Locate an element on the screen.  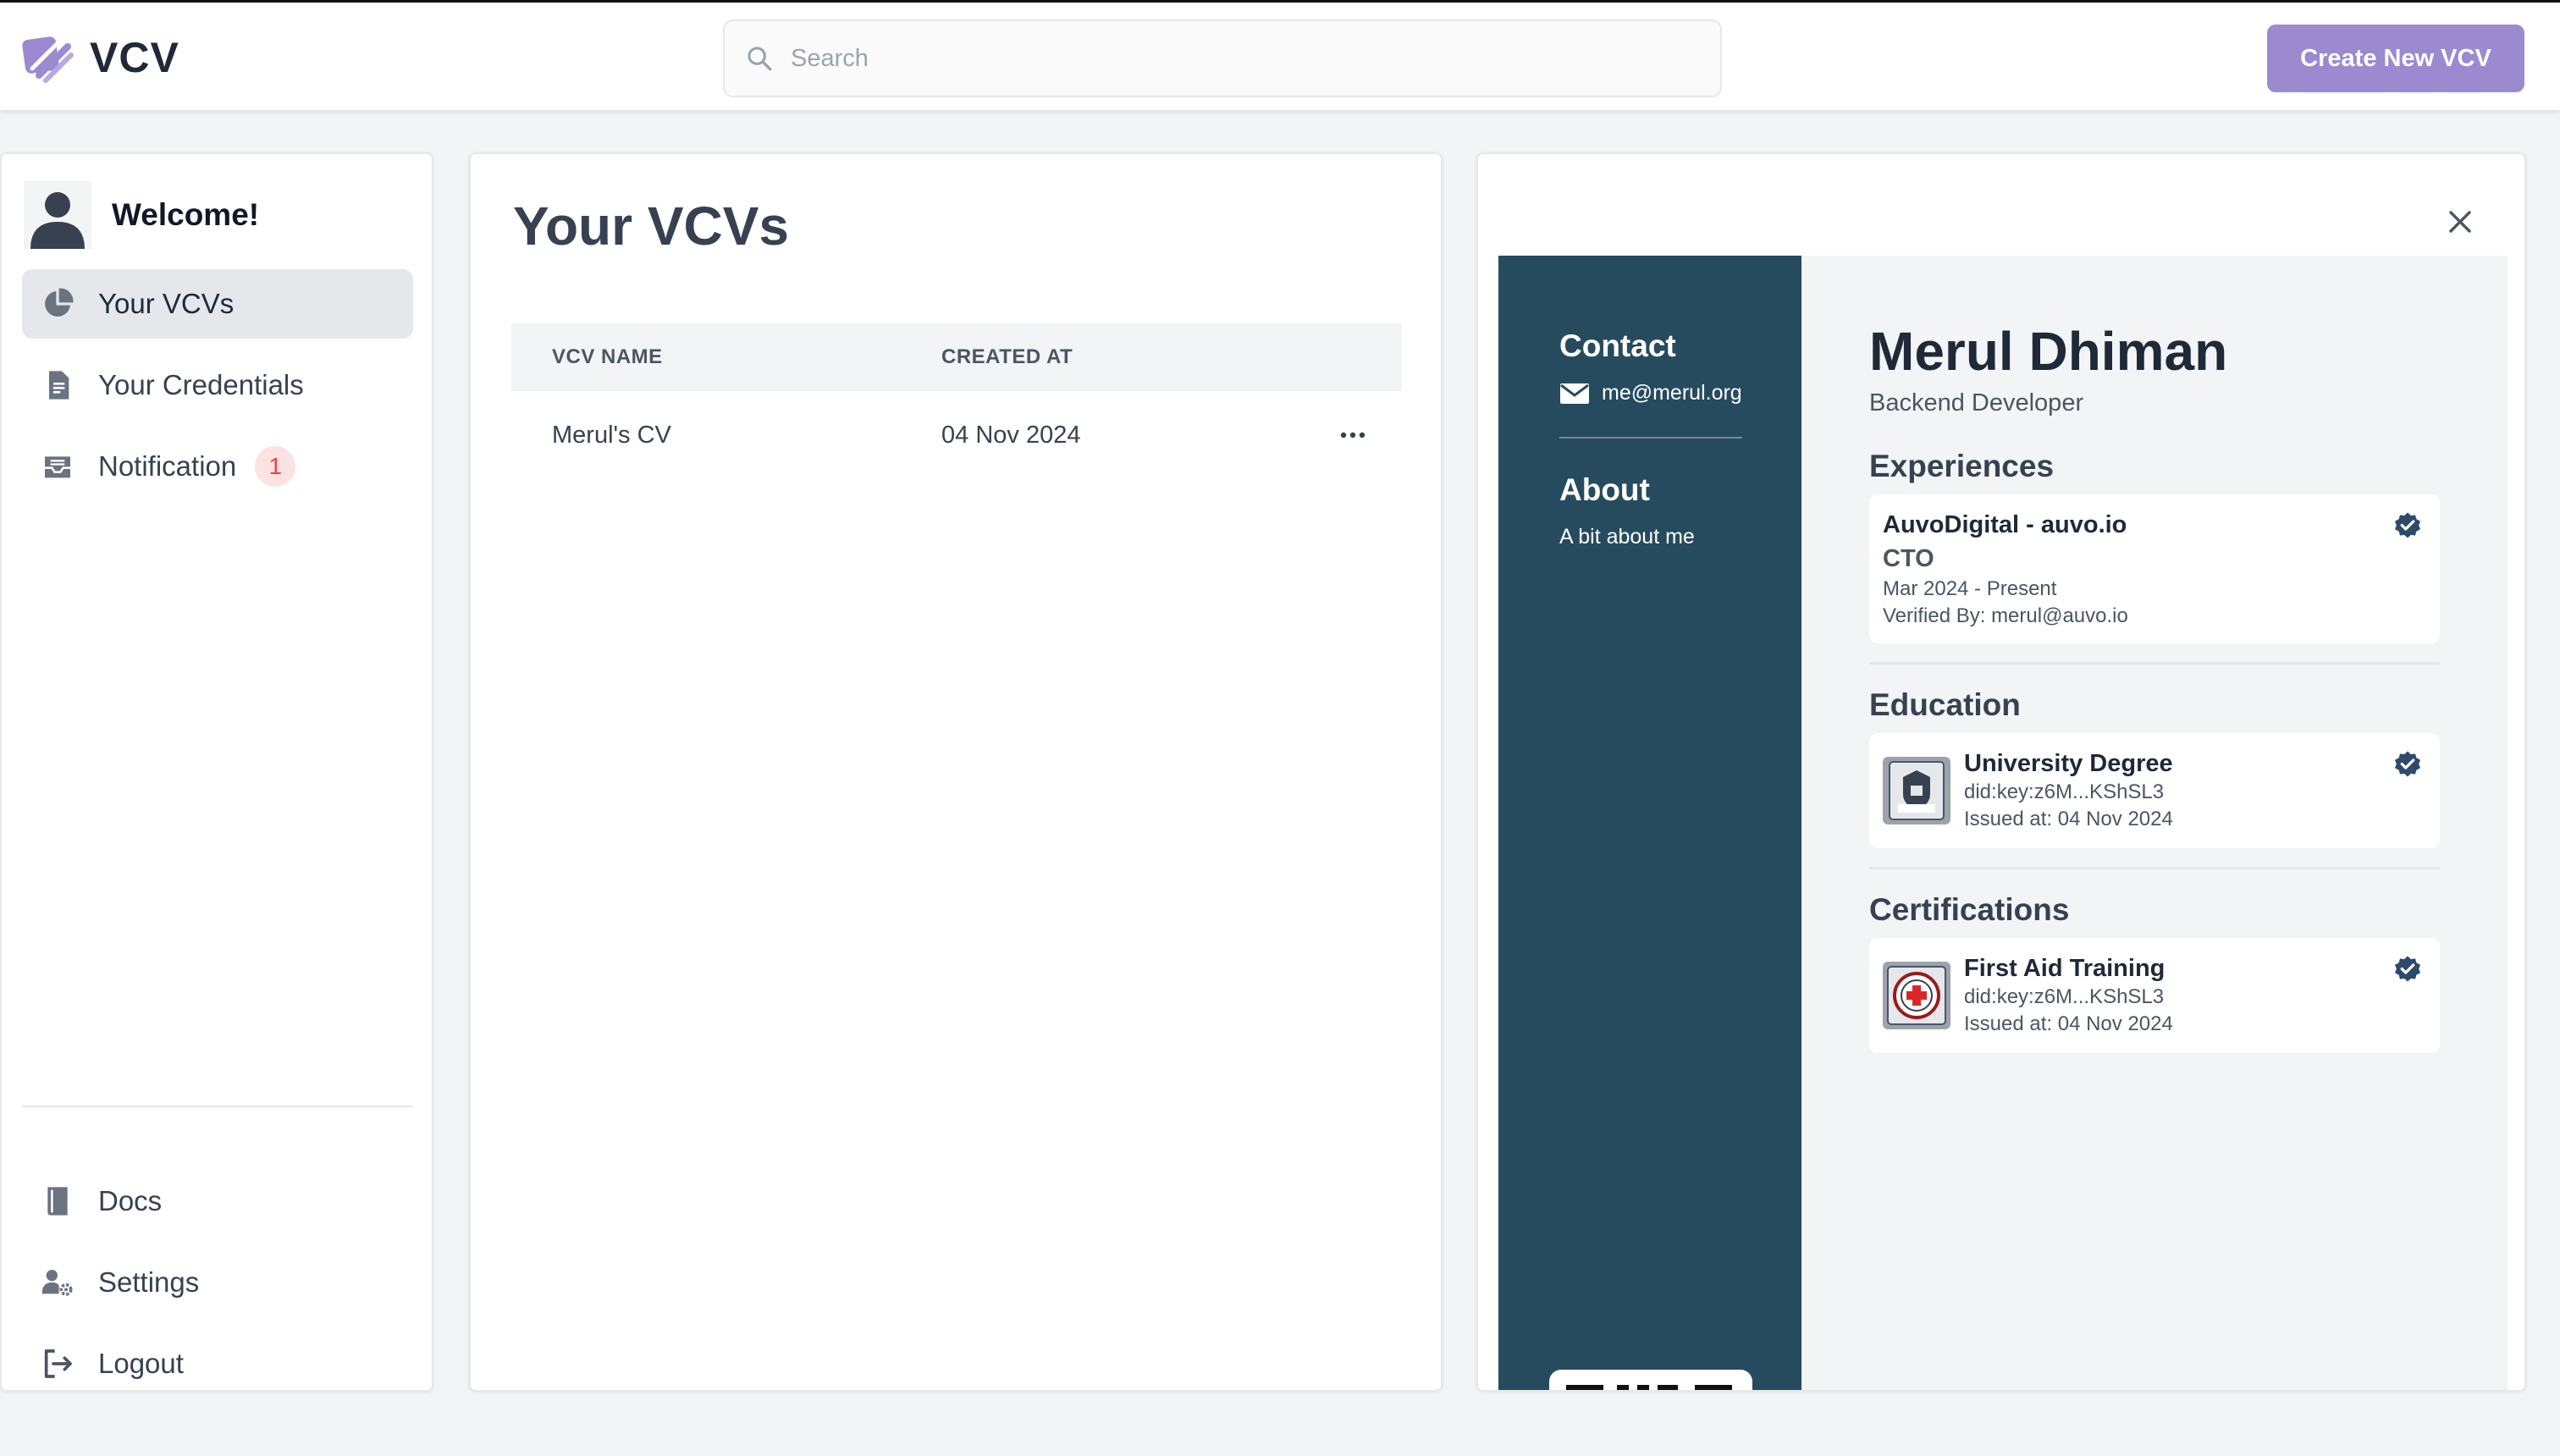
sidebar-item-your-credentials: Your Credentials is located at coordinates (217, 385).